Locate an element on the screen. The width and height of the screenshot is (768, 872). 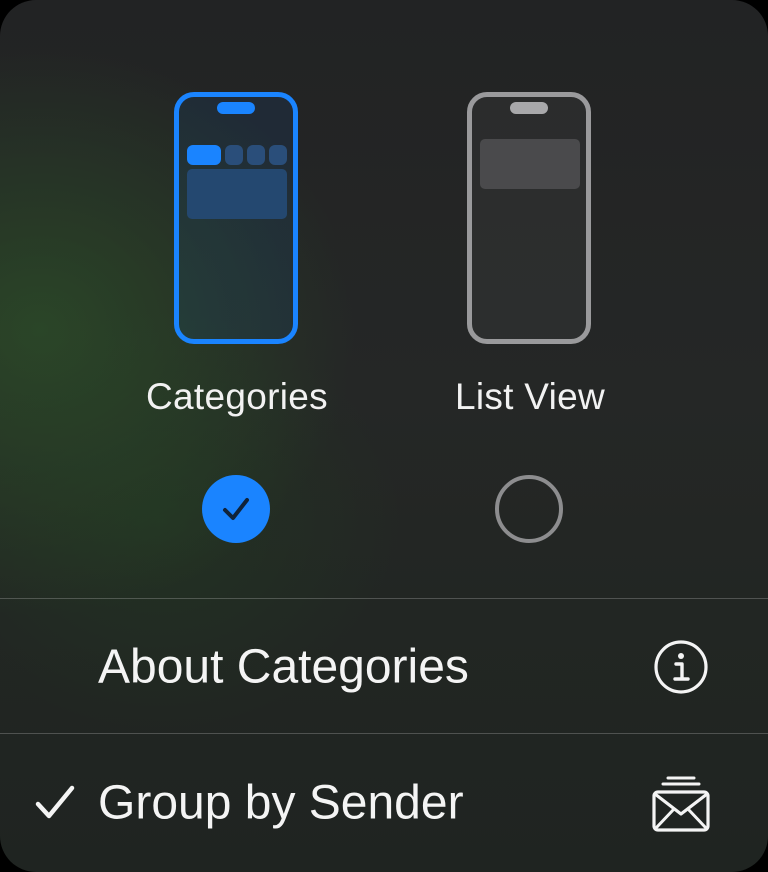
option-label-categories: Categories is located at coordinates (237, 396).